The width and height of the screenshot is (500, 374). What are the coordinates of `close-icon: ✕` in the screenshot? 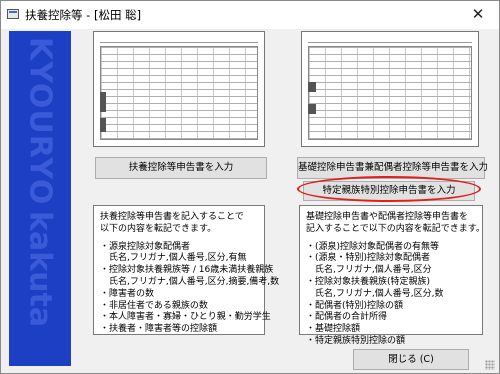 It's located at (478, 14).